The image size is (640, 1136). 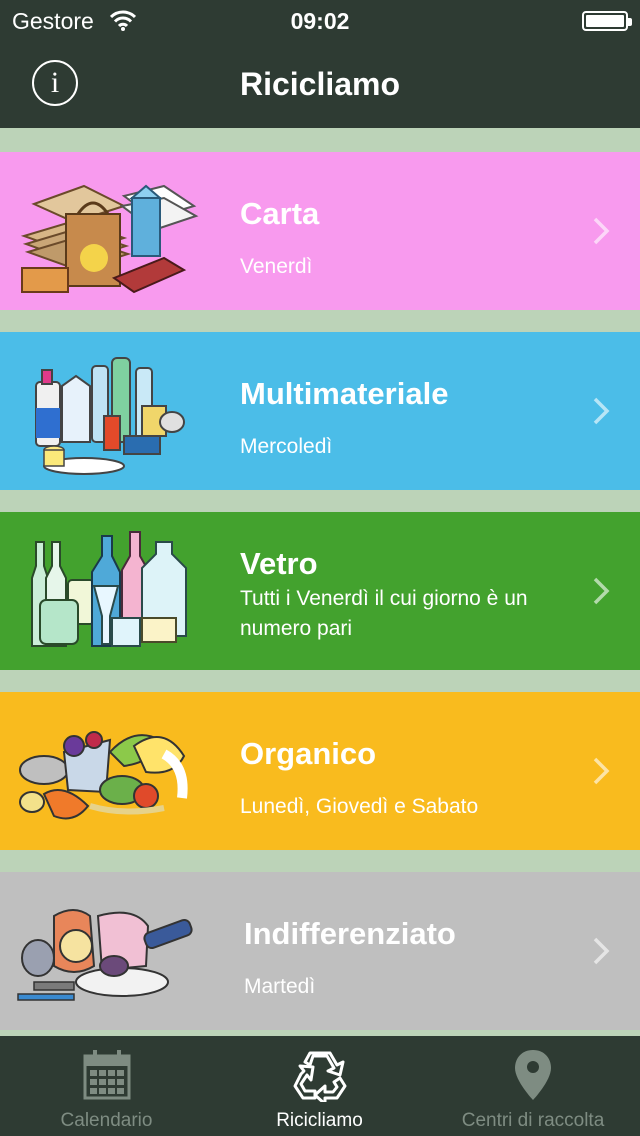 What do you see at coordinates (533, 1075) in the screenshot?
I see `map-pin-icon` at bounding box center [533, 1075].